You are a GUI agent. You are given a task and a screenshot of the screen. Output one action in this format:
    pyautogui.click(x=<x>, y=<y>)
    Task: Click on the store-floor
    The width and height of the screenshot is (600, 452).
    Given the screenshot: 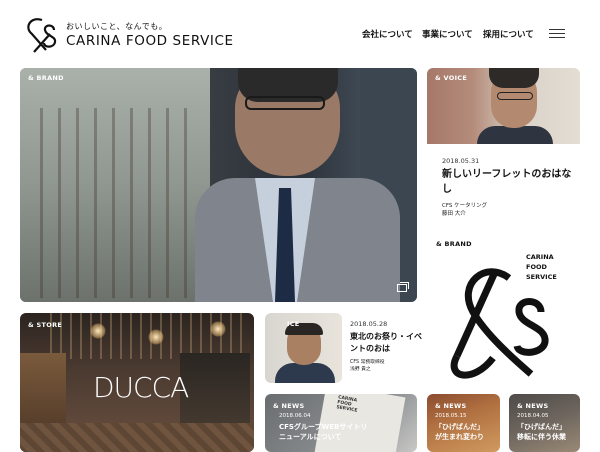 What is the action you would take?
    pyautogui.click(x=137, y=437)
    